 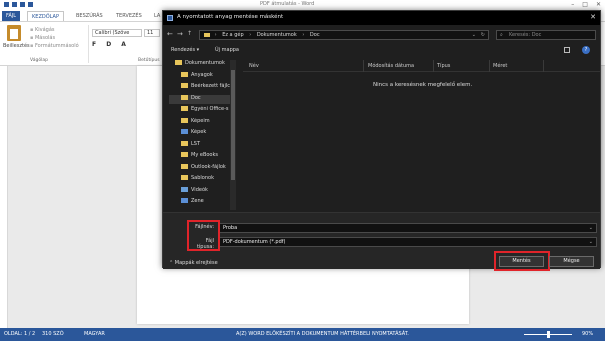 What do you see at coordinates (54, 30) in the screenshot?
I see `cut-button: Kivágás` at bounding box center [54, 30].